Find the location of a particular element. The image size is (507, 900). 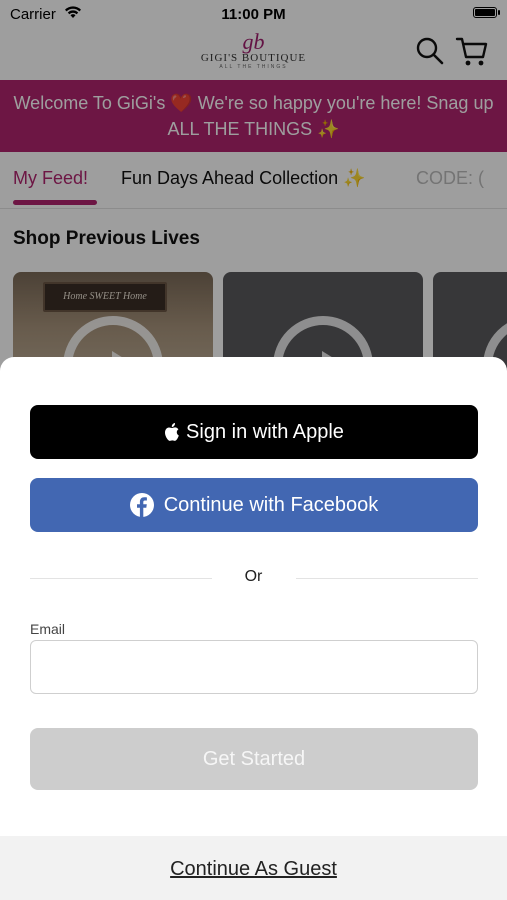

apple-button-label: Sign in with Apple is located at coordinates (265, 431).